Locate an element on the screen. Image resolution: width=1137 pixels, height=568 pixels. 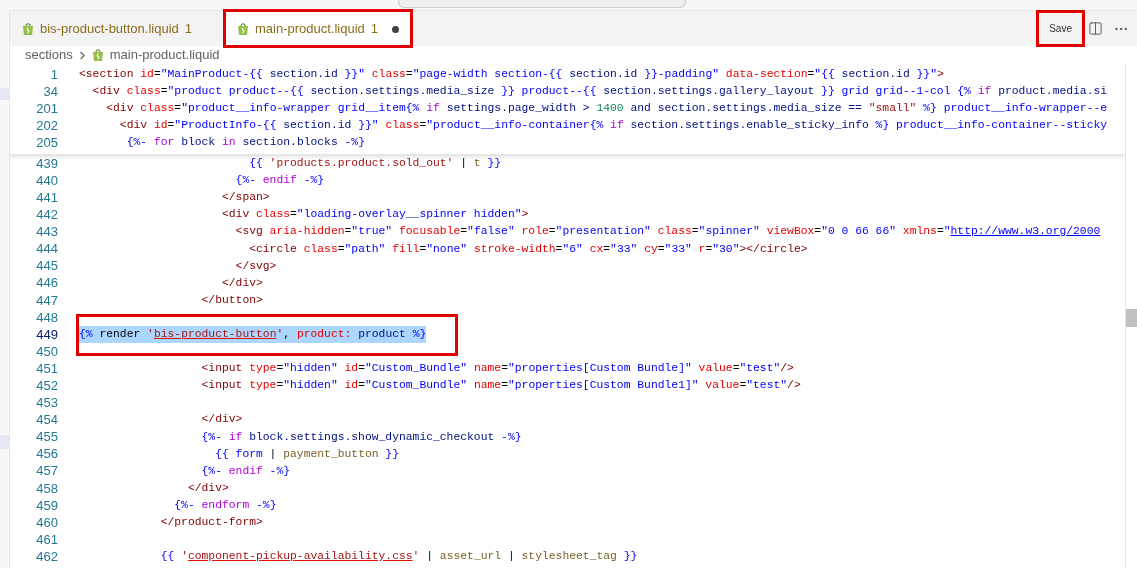
editor-tab: main-product.liquid 1 is located at coordinates (318, 28).